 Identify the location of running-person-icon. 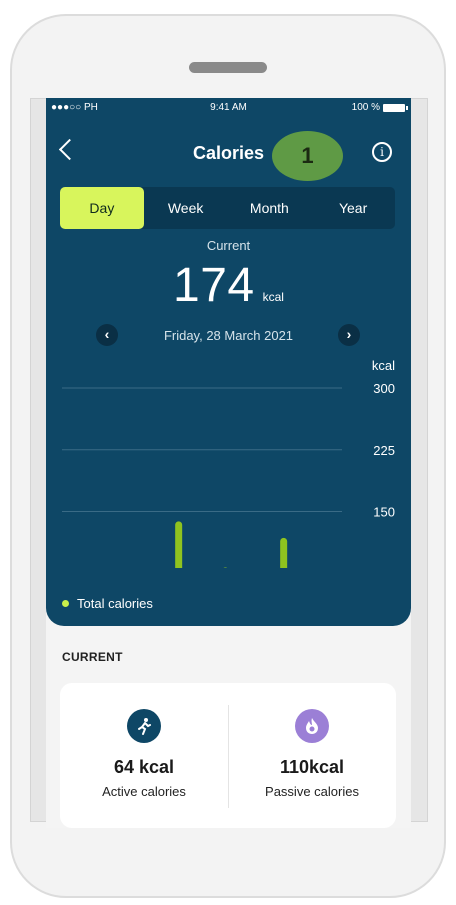
(144, 726).